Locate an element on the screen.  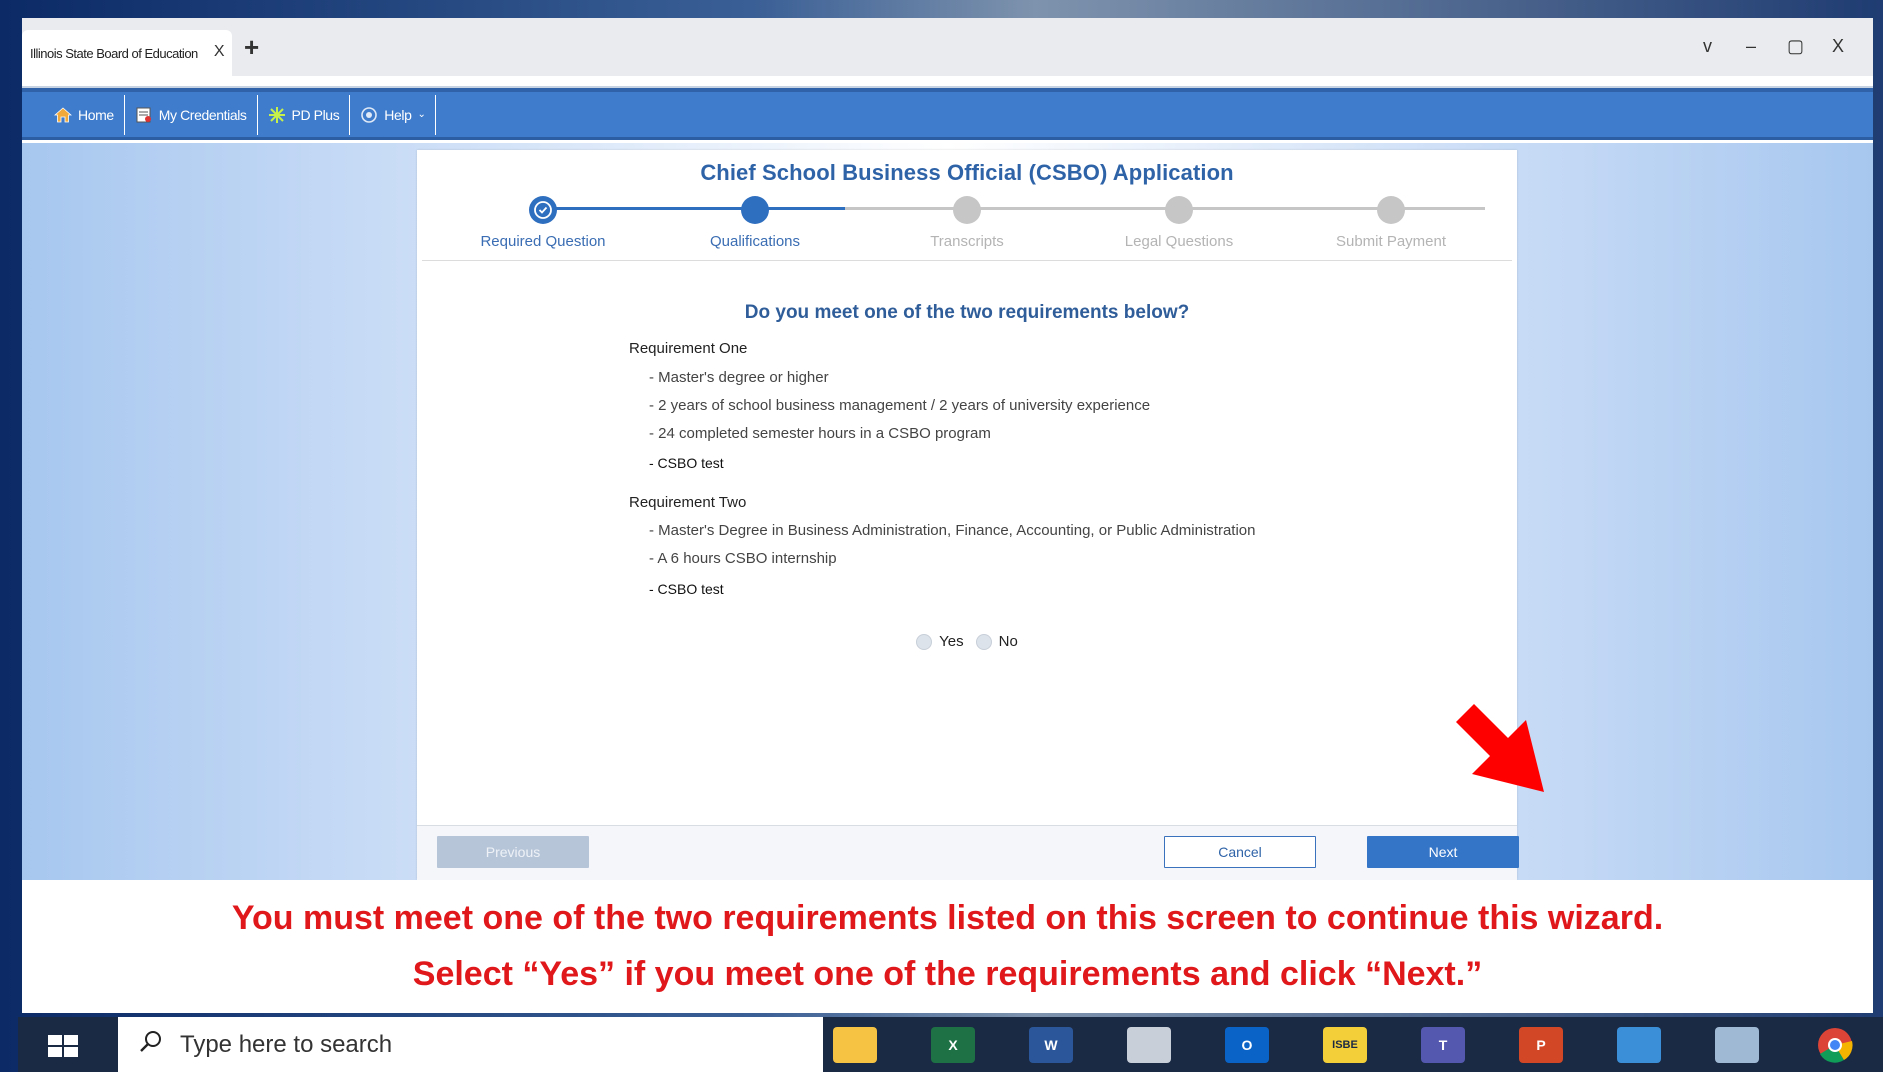
restore-button: ▢ is located at coordinates (1795, 46).